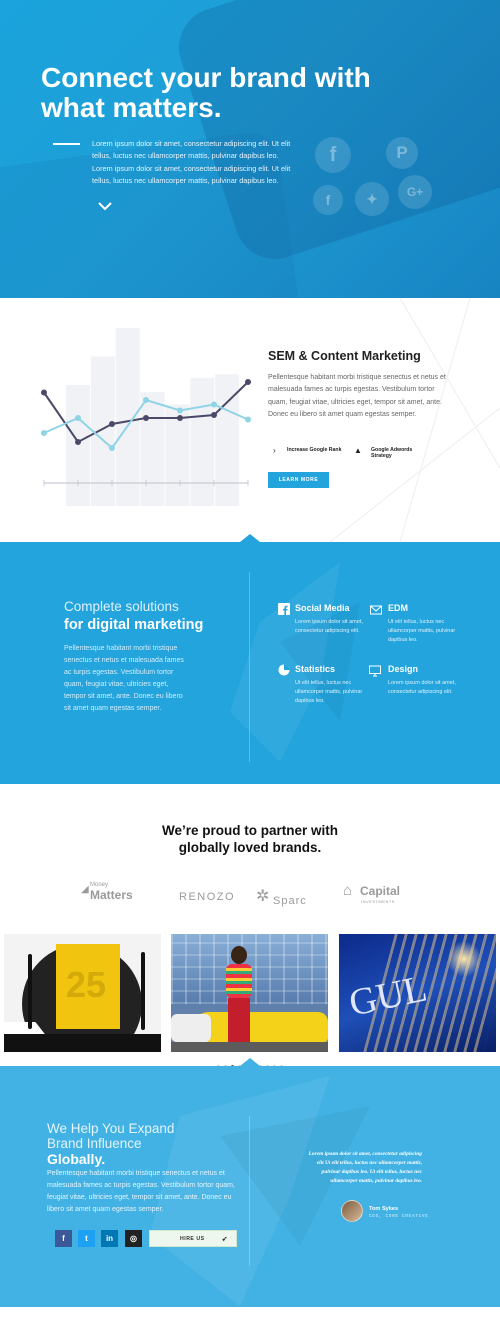 The height and width of the screenshot is (1329, 500). Describe the element at coordinates (403, 669) in the screenshot. I see `service-title-design: Design` at that location.